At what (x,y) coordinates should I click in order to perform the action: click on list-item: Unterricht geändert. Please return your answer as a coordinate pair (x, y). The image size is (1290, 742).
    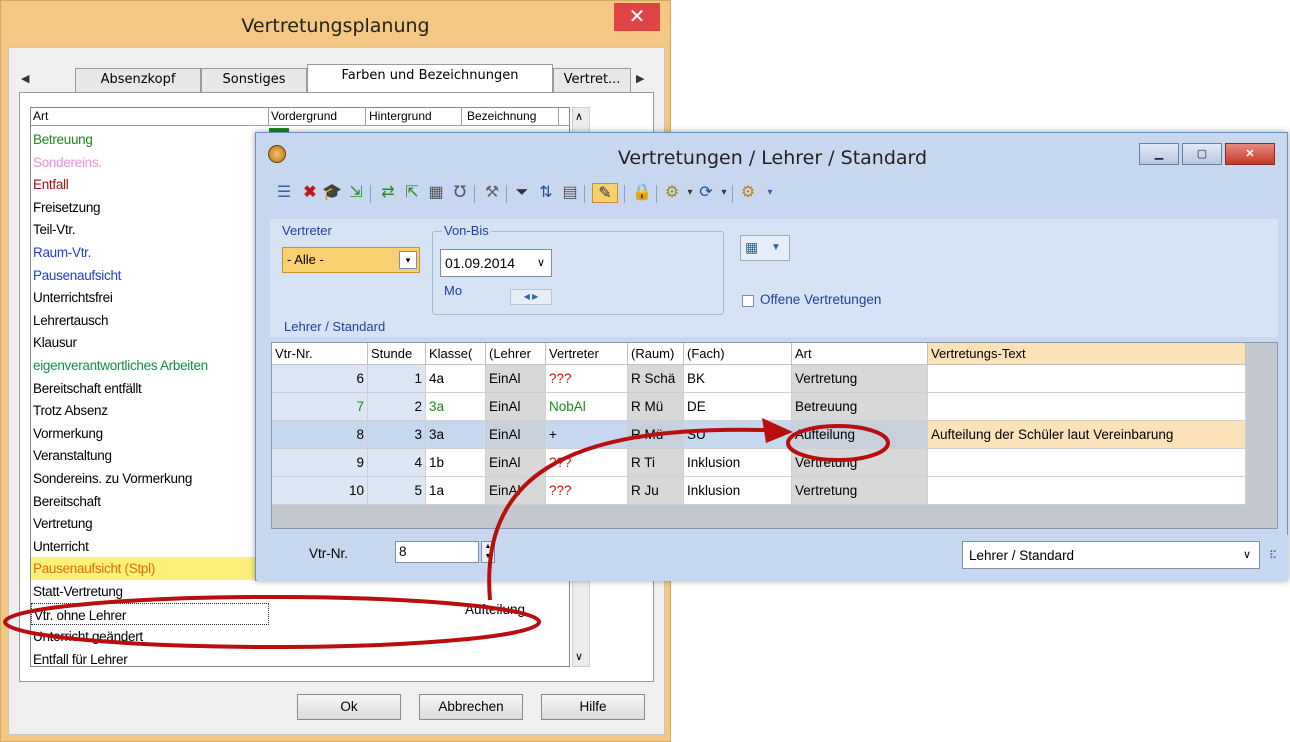
    Looking at the image, I should click on (150, 636).